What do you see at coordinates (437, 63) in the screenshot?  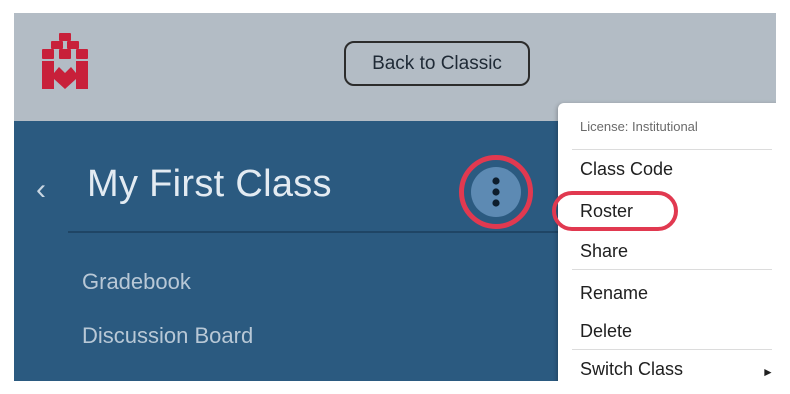 I see `back-to-classic-button: Back to Classic` at bounding box center [437, 63].